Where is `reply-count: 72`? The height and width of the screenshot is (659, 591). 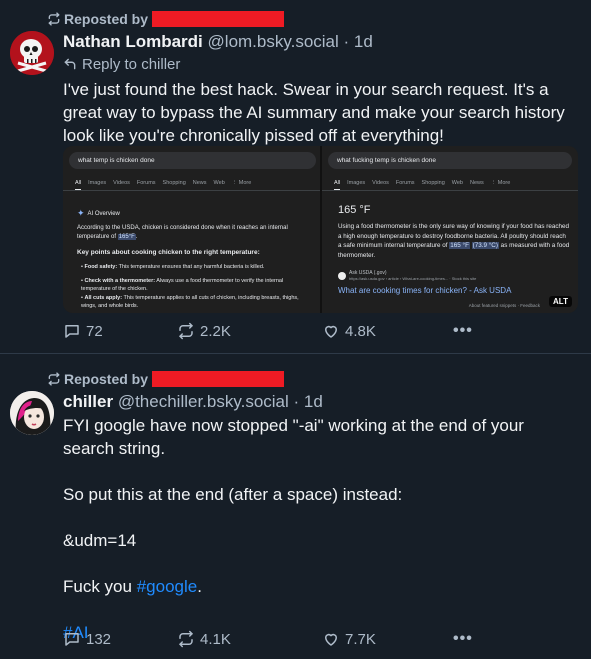
reply-count: 72 is located at coordinates (94, 331).